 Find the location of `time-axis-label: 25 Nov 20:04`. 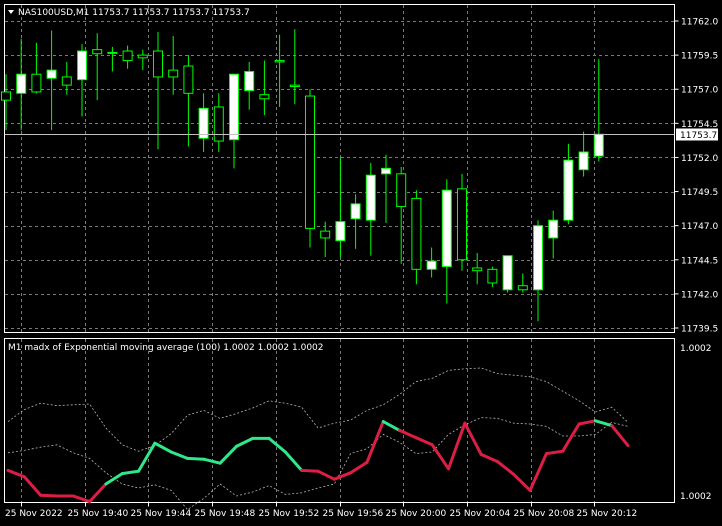

time-axis-label: 25 Nov 20:04 is located at coordinates (480, 514).